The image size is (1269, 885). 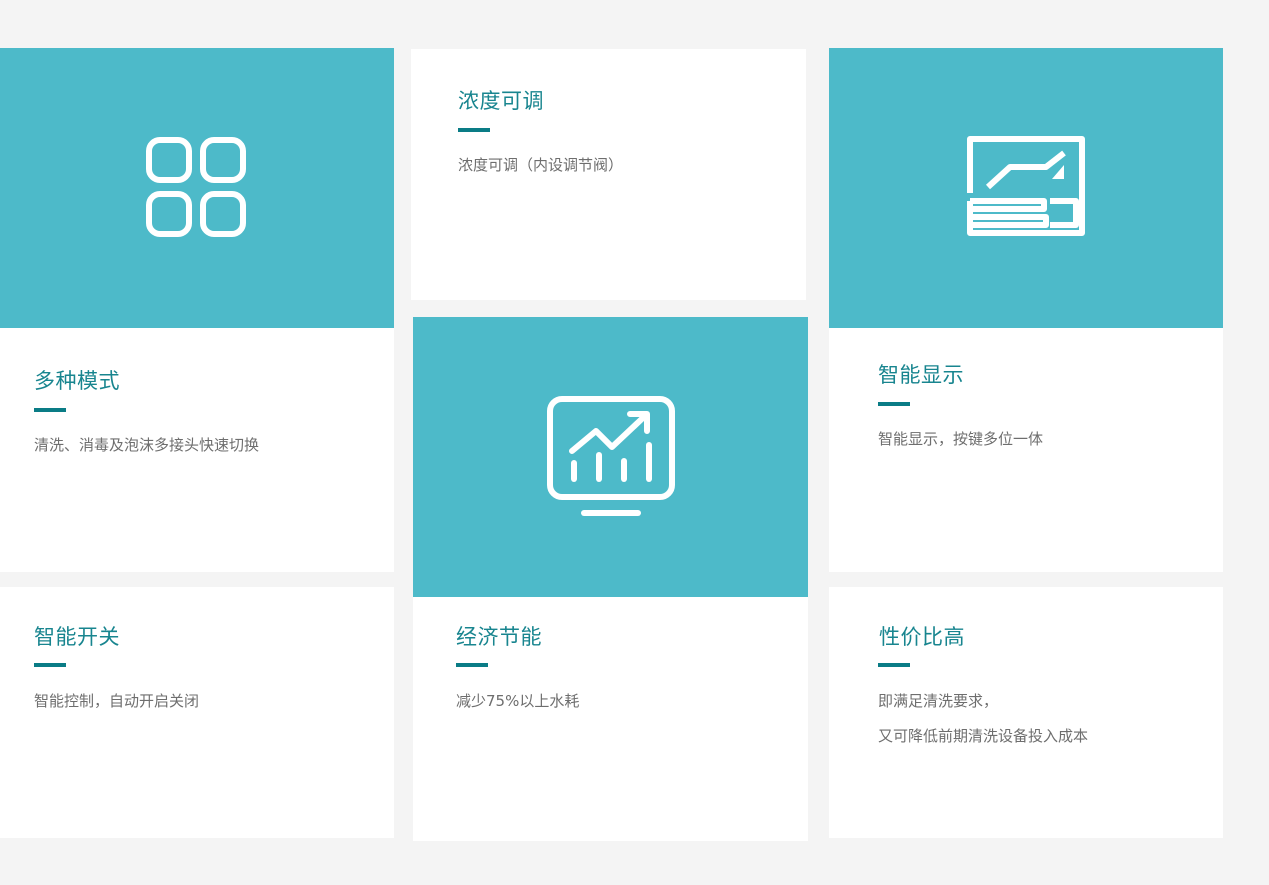 What do you see at coordinates (922, 637) in the screenshot?
I see `feature-title-value: 性价比高` at bounding box center [922, 637].